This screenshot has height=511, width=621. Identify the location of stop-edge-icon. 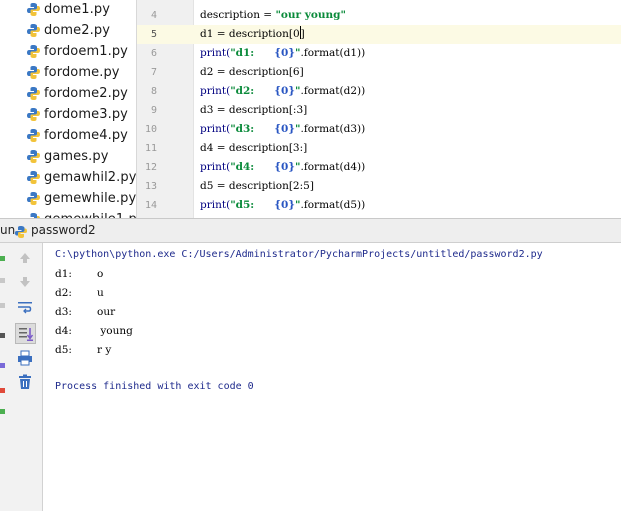
(2, 280).